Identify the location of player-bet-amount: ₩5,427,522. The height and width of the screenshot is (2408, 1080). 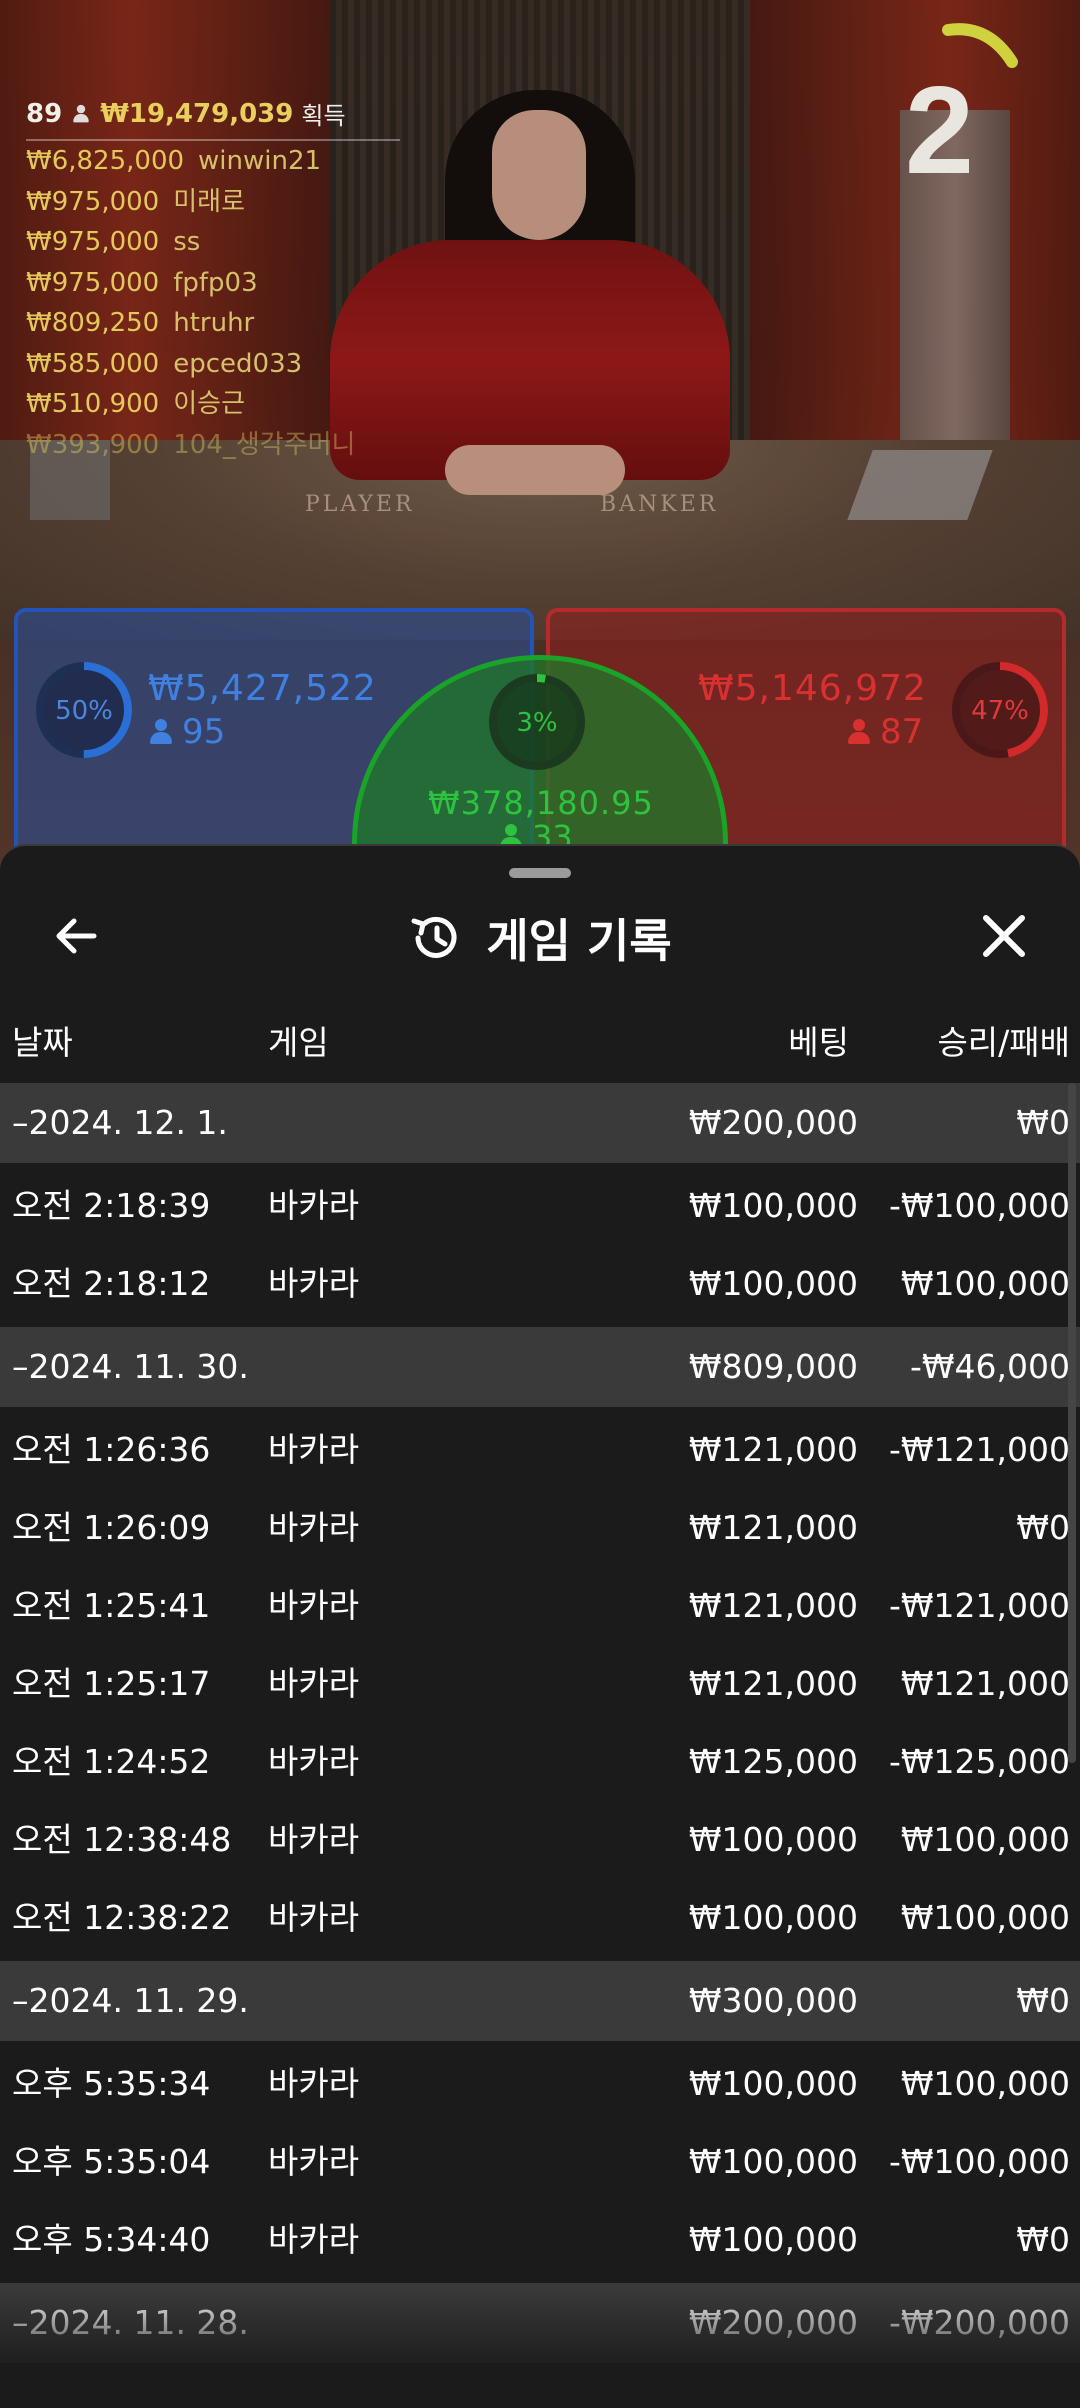
(262, 688).